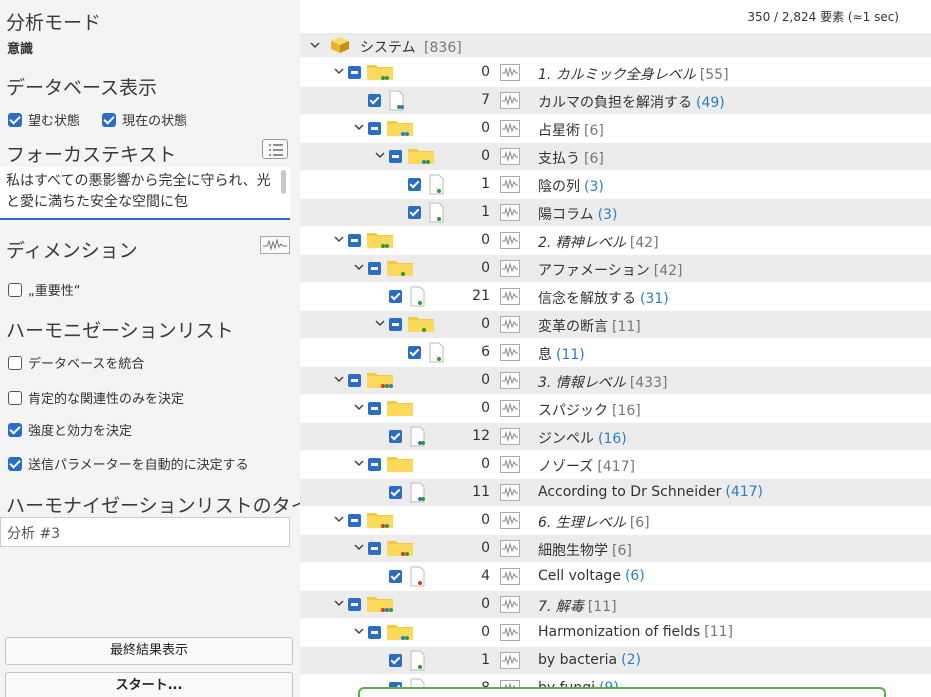  I want to click on tree-row: 0 細胞生物学 [6], so click(615, 548).